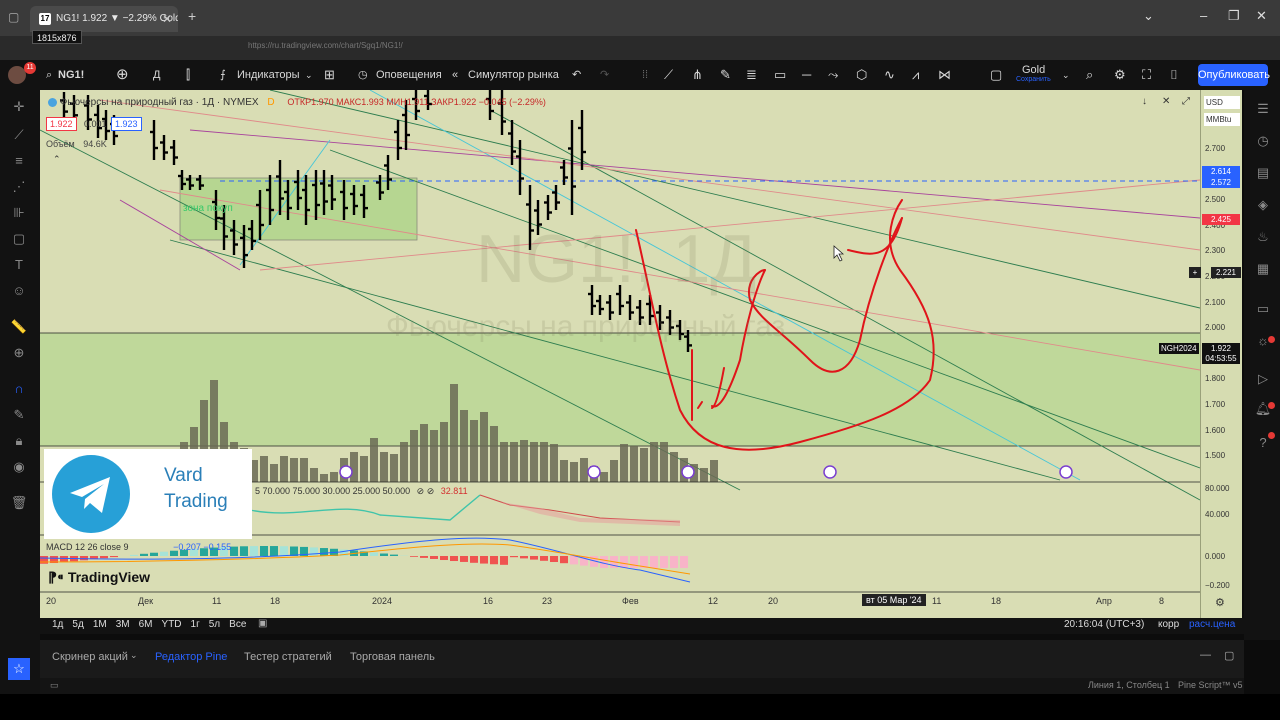 The image size is (1280, 720). Describe the element at coordinates (1263, 141) in the screenshot. I see `alerts-clock-icon: ◷` at that location.